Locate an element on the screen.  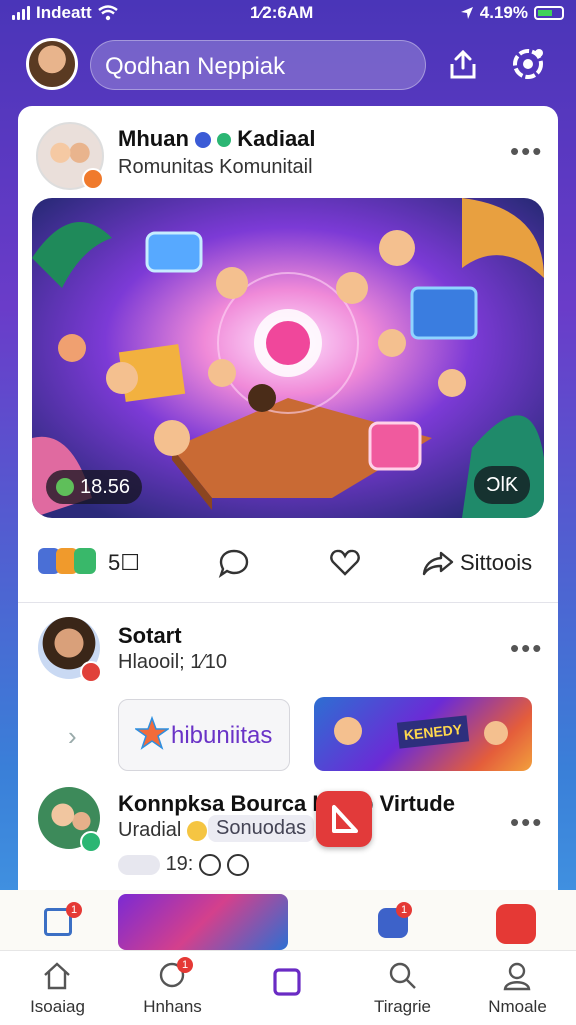
tab-label: Nmoale is located at coordinates (517, 1006).